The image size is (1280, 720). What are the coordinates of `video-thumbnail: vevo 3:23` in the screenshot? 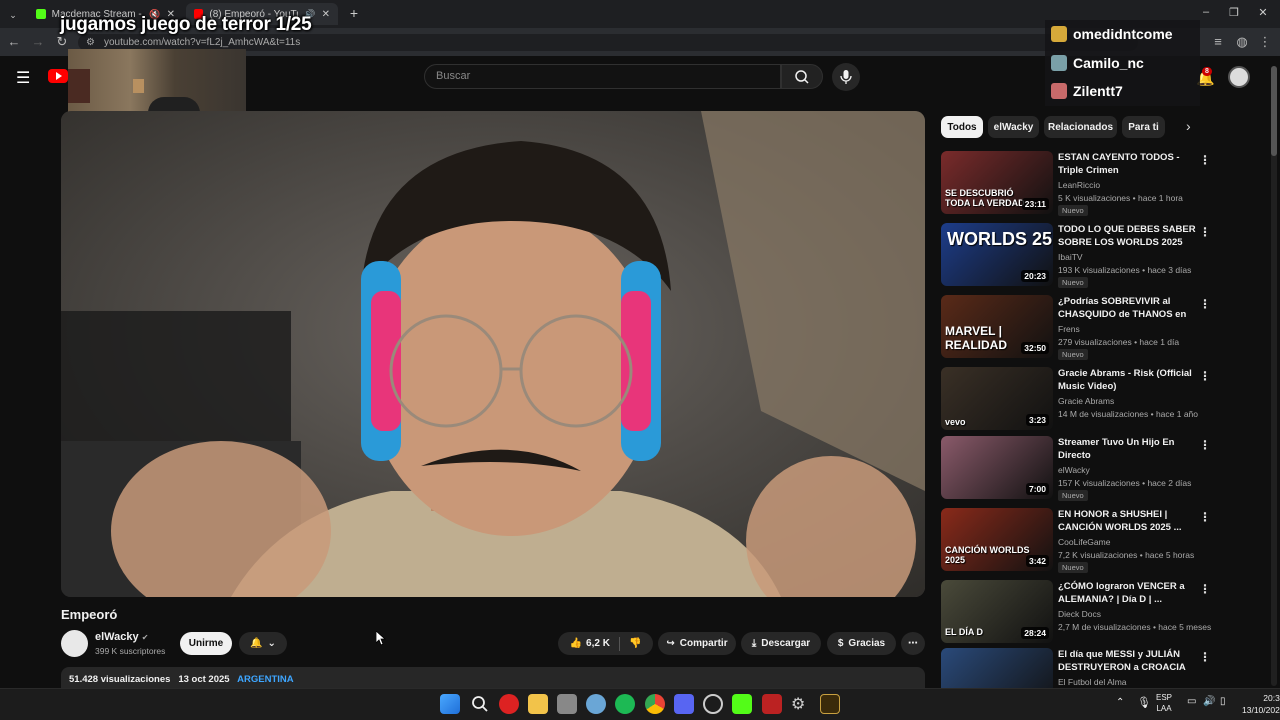 It's located at (997, 398).